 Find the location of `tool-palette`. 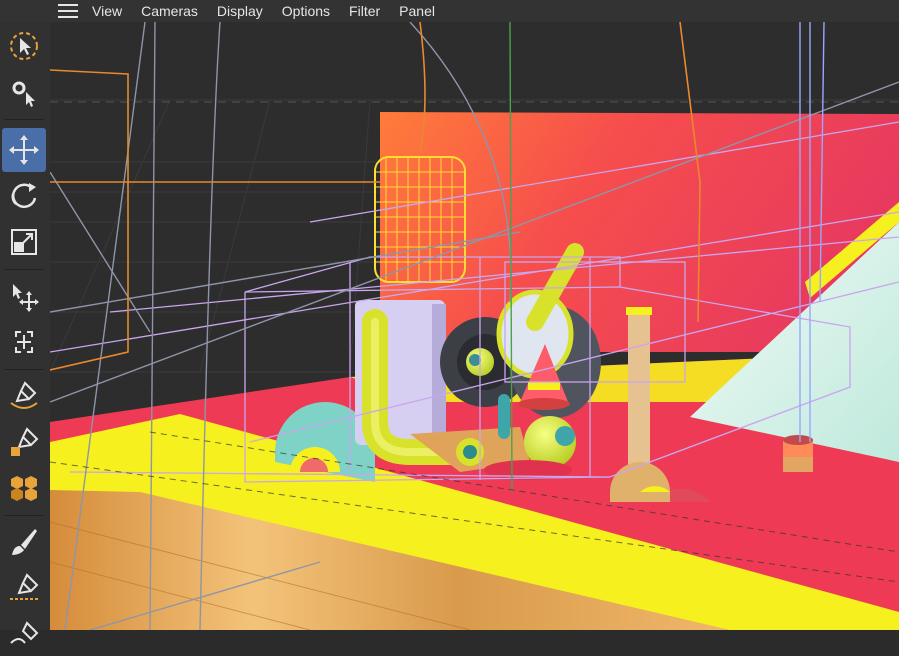

tool-palette is located at coordinates (25, 333).